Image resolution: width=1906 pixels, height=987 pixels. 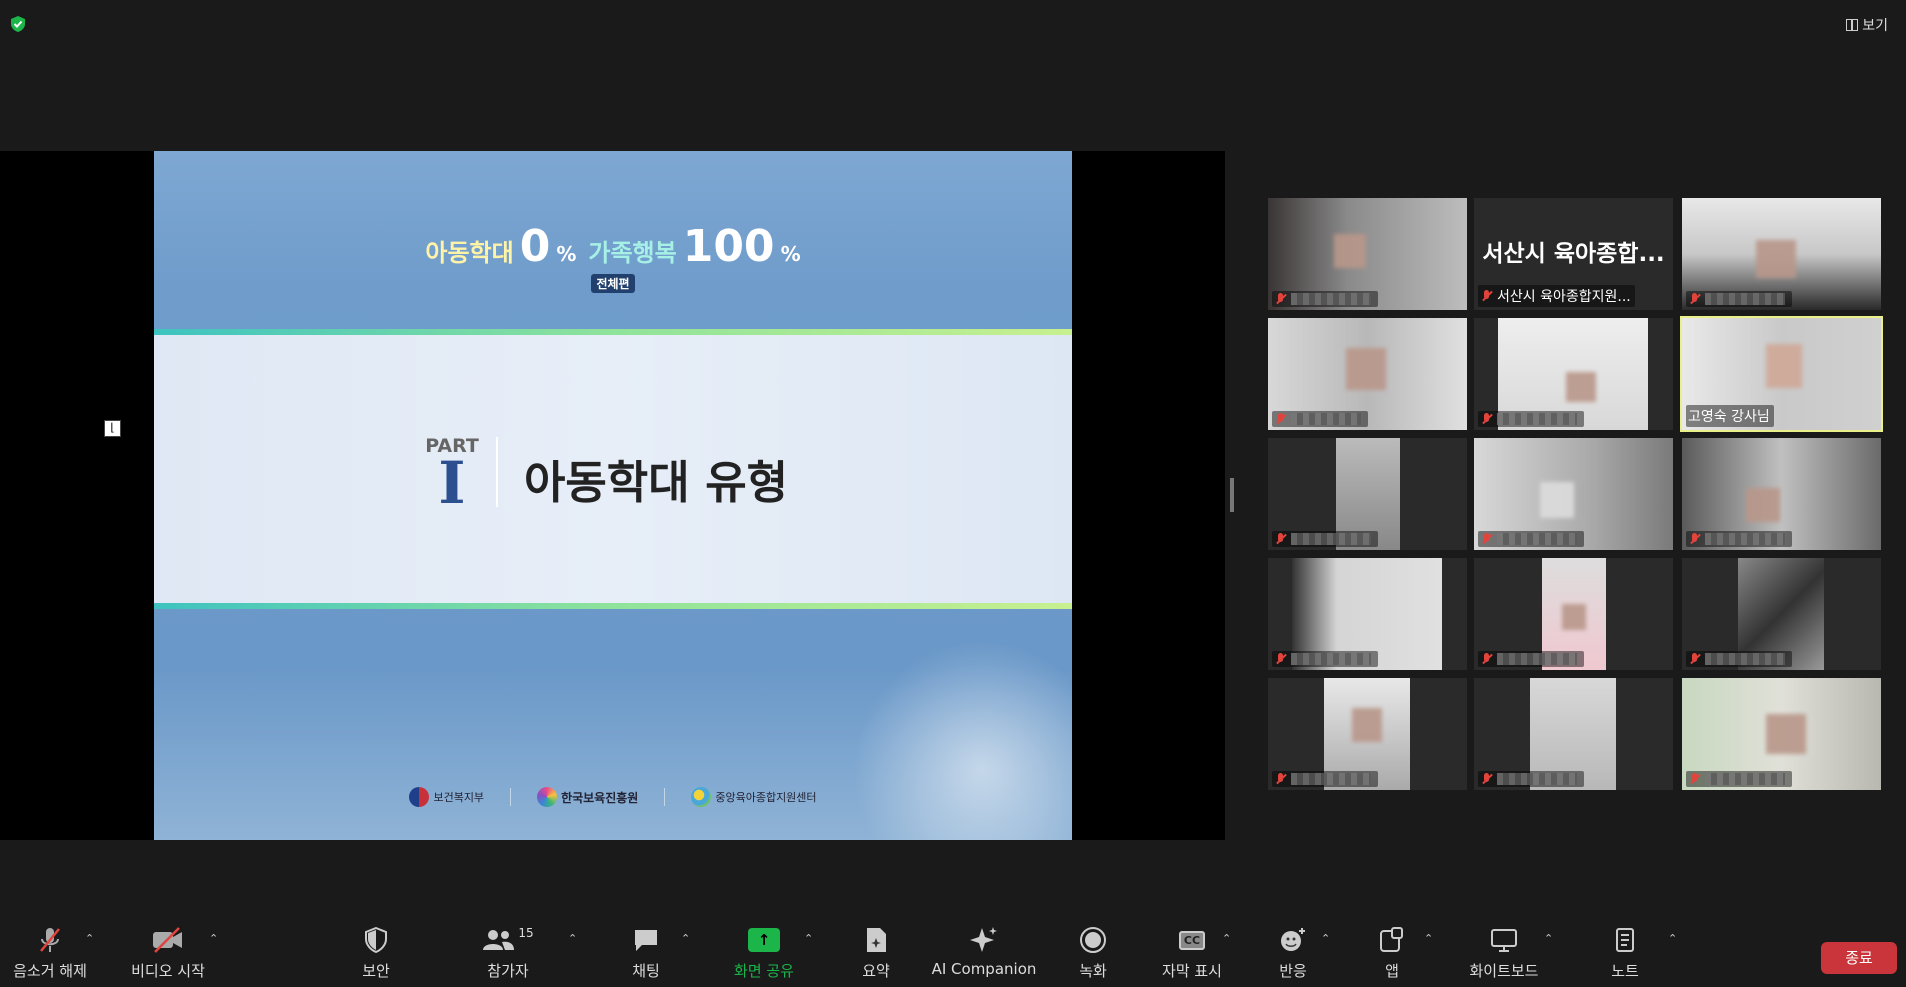 I want to click on apps-icon, so click(x=1391, y=939).